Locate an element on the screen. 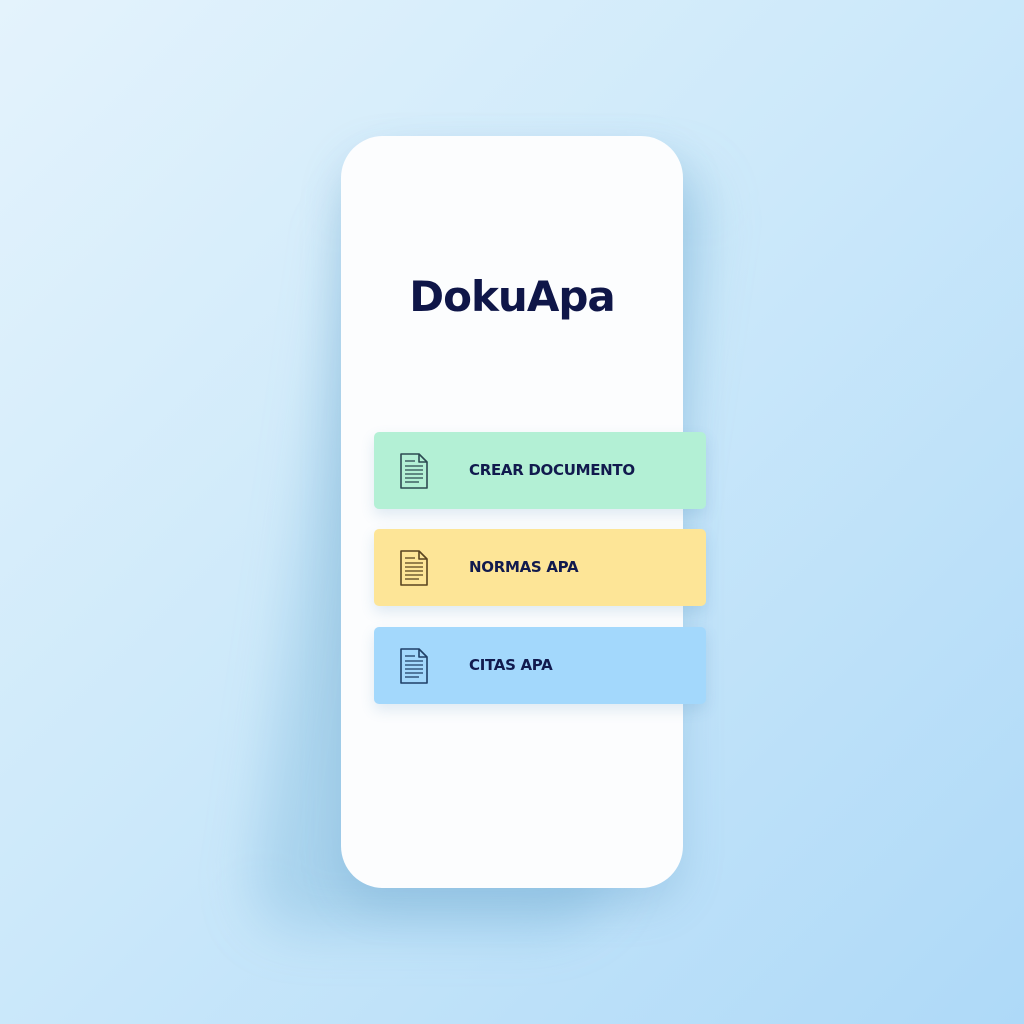  apa-norms-button: NORMAS APA is located at coordinates (540, 567).